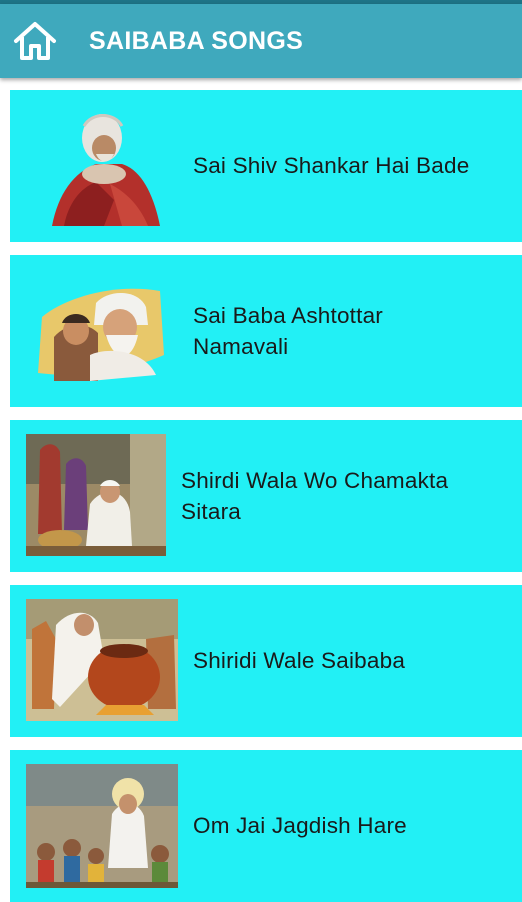  I want to click on home-icon, so click(35, 41).